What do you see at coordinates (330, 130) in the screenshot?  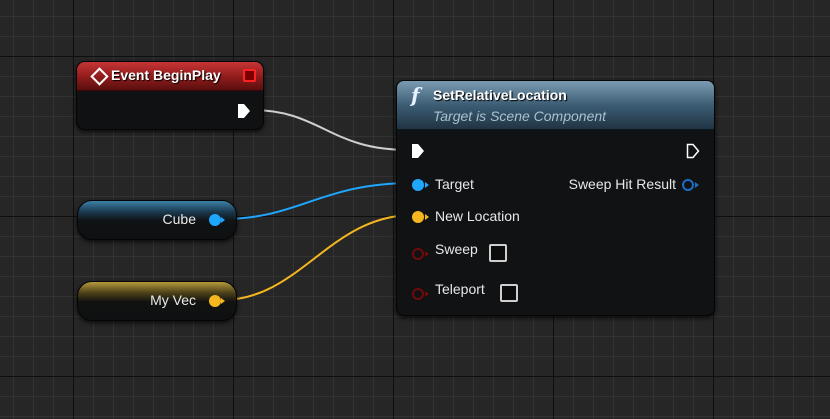 I see `exec-wire` at bounding box center [330, 130].